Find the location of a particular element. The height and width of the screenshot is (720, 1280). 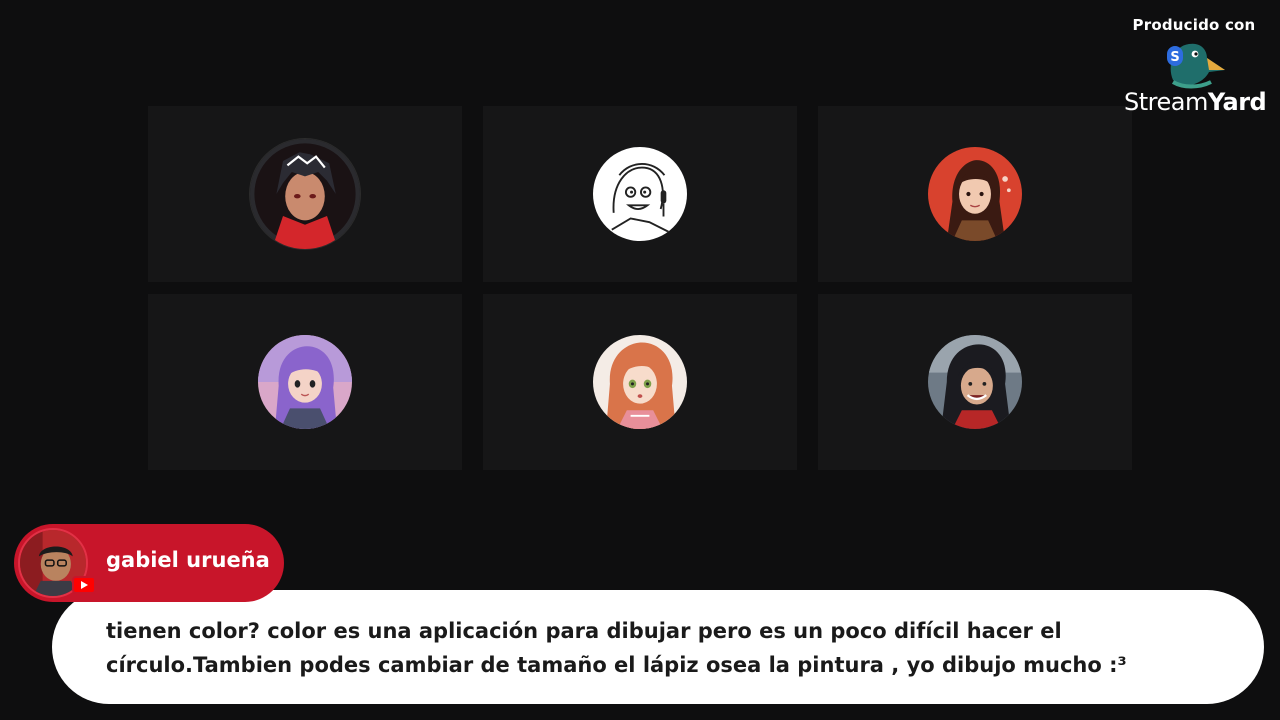

streamyard-branding: Producido con S StreamYard is located at coordinates (1195, 66).